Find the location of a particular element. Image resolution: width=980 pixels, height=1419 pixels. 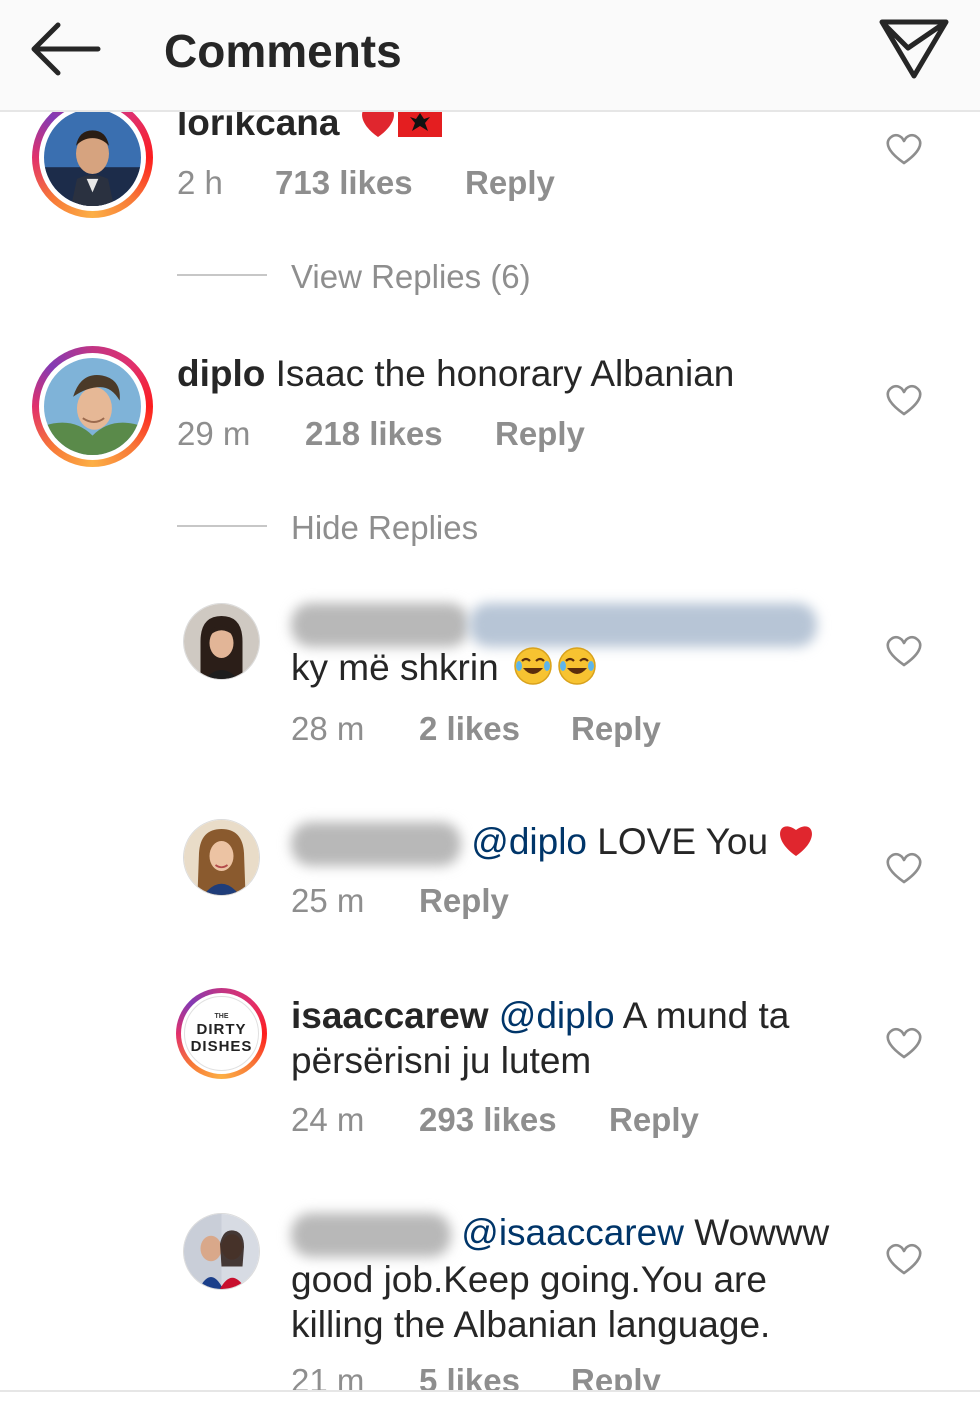

comment-body-continued: good job.Keep going.You are is located at coordinates (529, 1280).